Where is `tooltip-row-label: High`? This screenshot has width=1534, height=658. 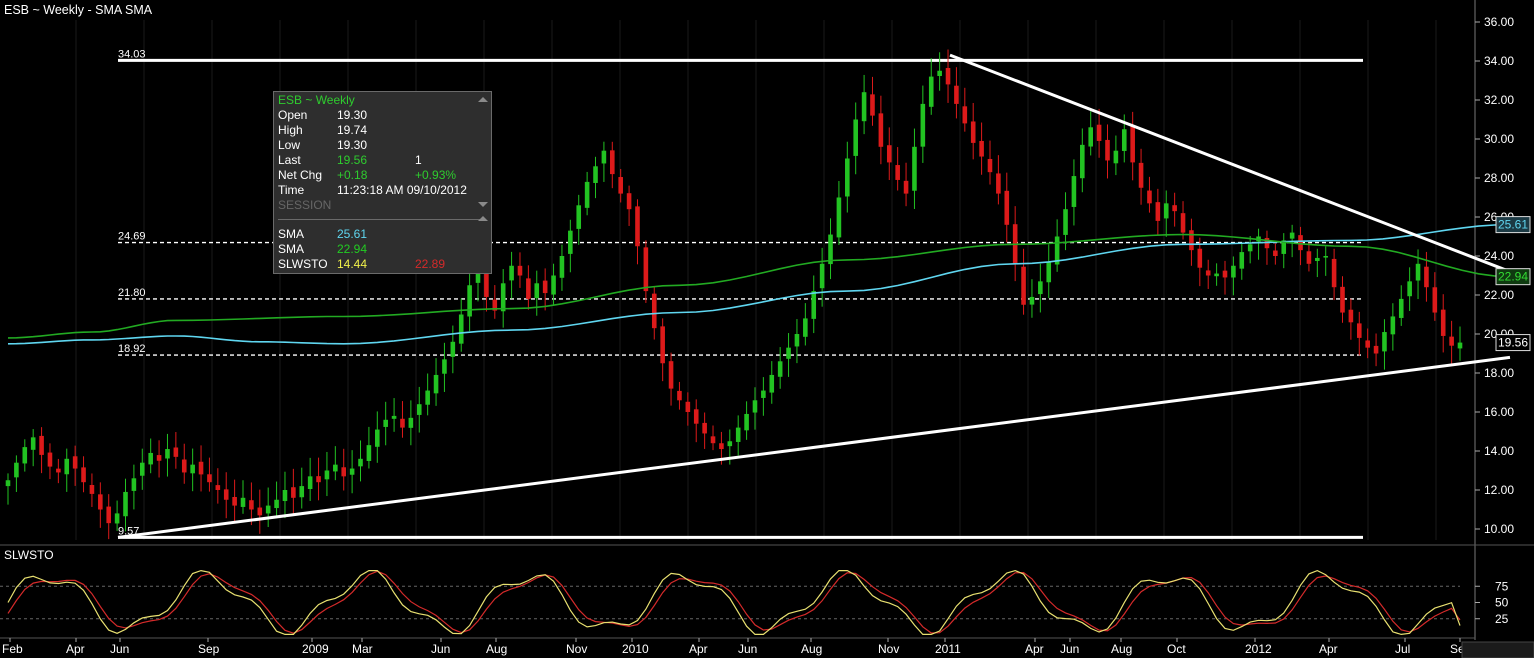
tooltip-row-label: High is located at coordinates (290, 130).